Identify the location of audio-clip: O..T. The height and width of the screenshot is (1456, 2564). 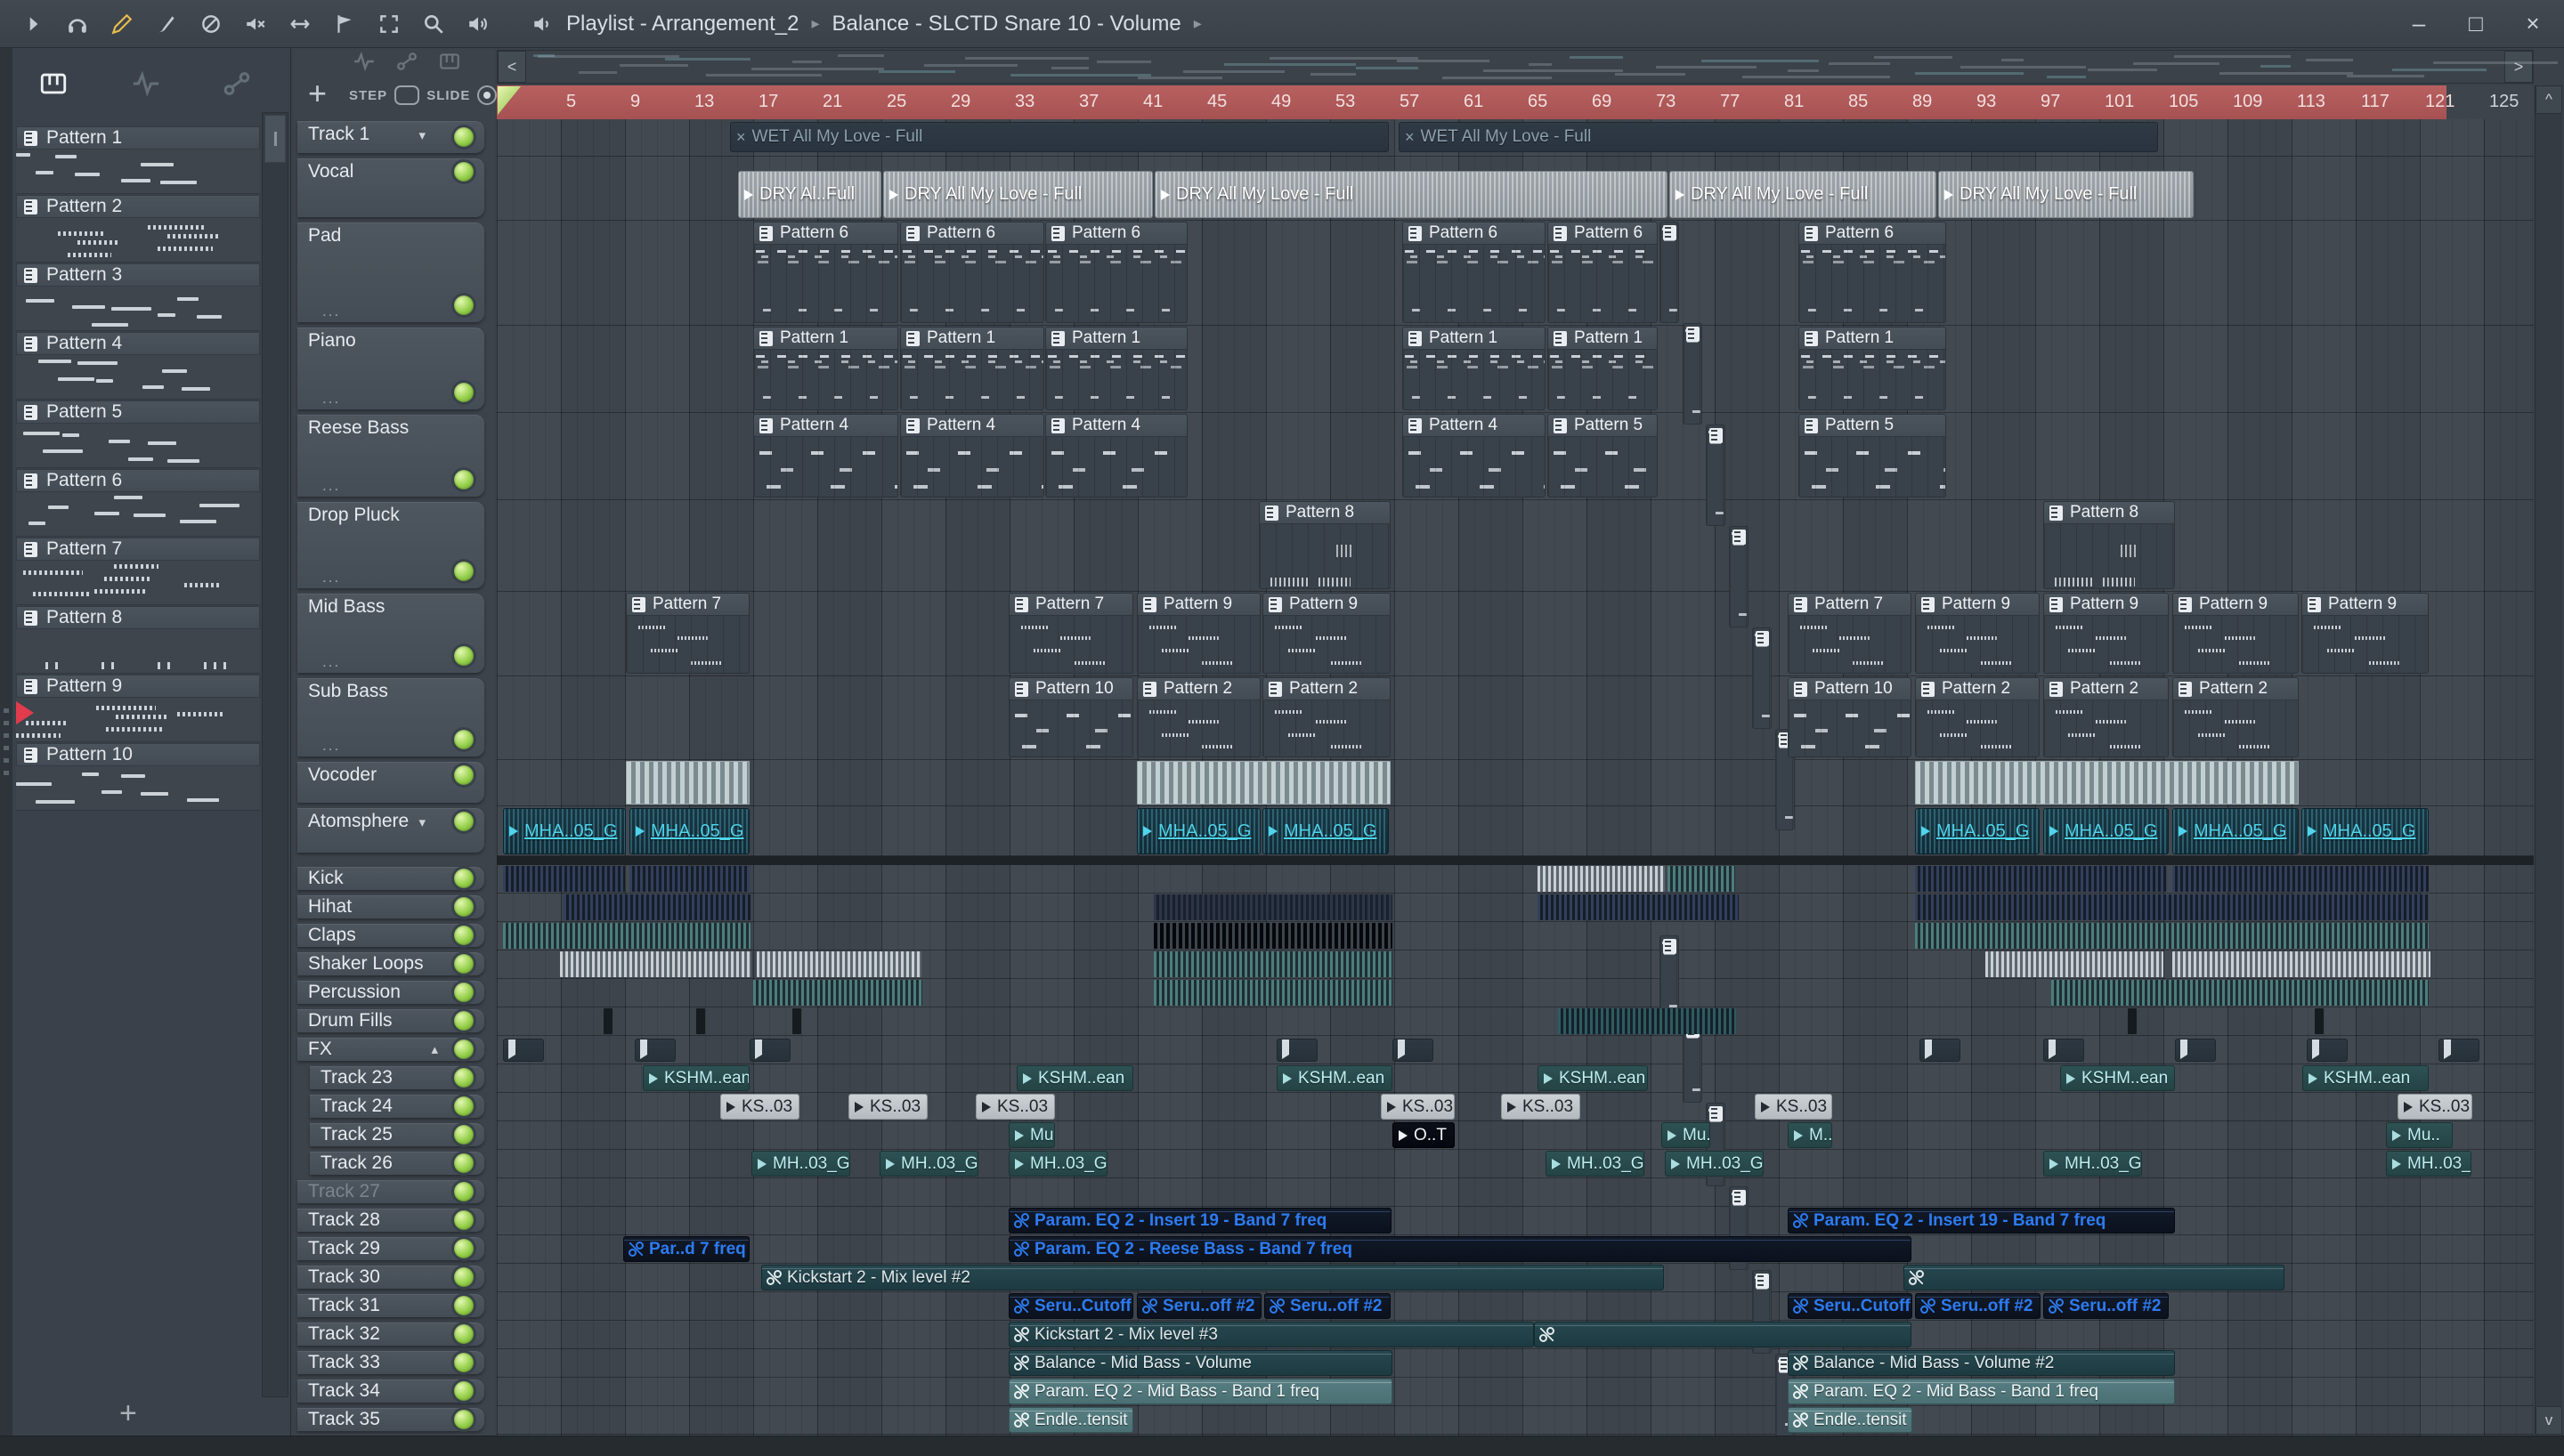
(1423, 1135).